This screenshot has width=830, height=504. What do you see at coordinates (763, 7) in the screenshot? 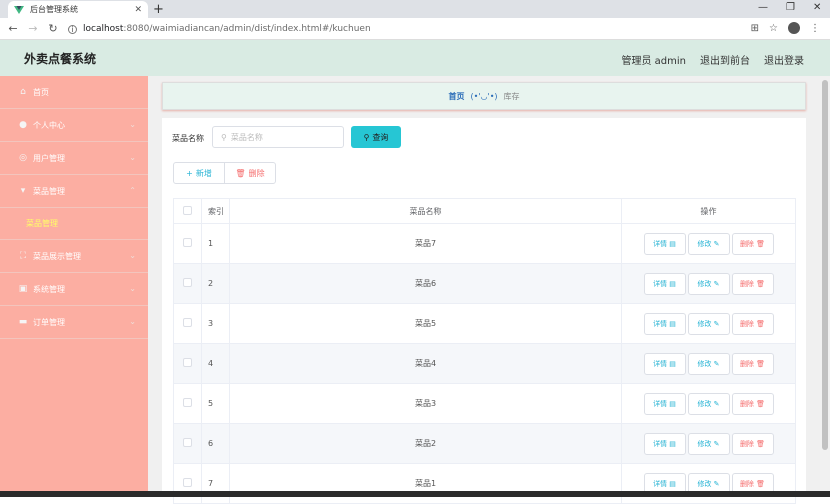
I see `minimize-icon: —` at bounding box center [763, 7].